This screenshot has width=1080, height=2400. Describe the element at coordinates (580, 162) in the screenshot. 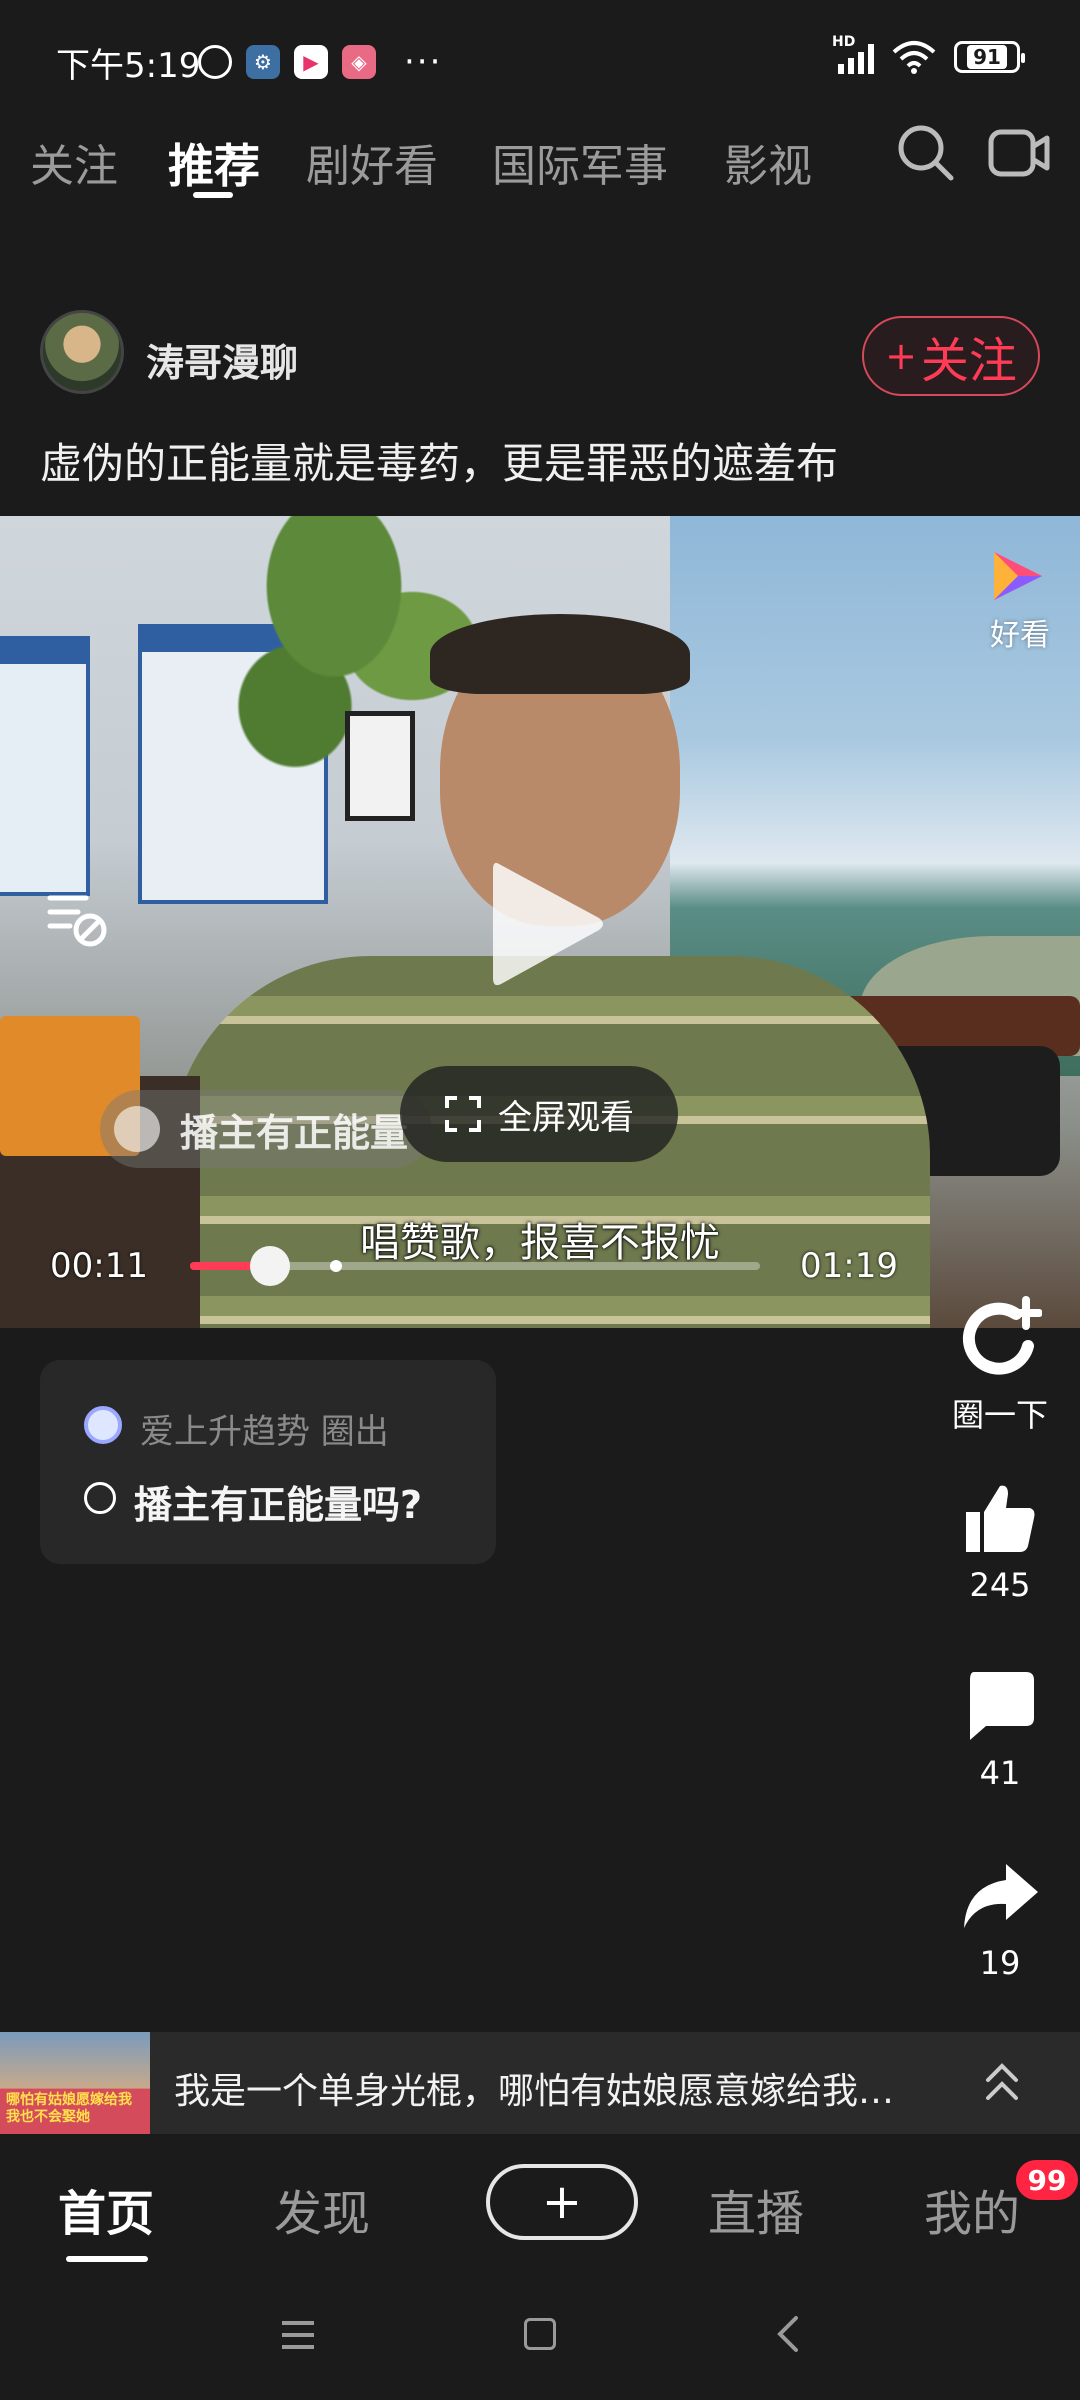

I see `tab-military: 国际军事` at that location.